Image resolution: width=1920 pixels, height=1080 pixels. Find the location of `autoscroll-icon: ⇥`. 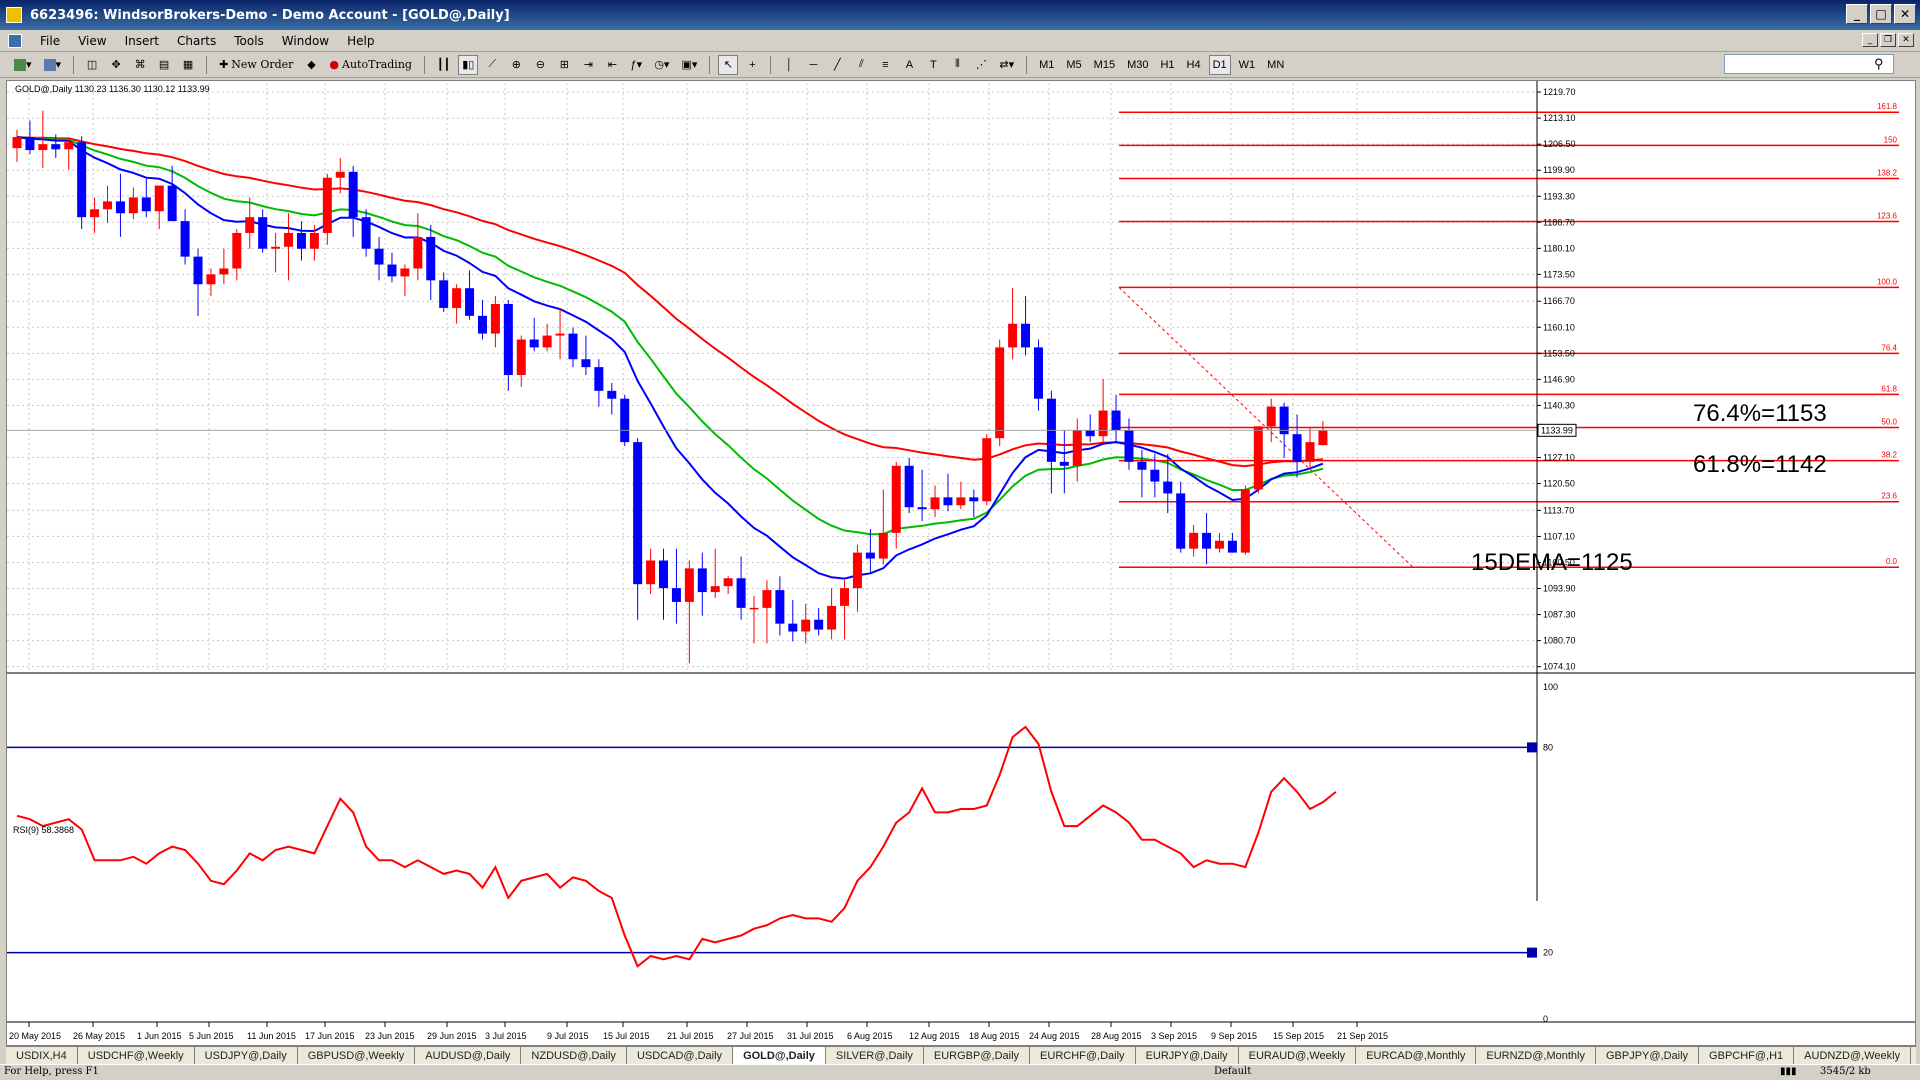

autoscroll-icon: ⇥ is located at coordinates (588, 65).